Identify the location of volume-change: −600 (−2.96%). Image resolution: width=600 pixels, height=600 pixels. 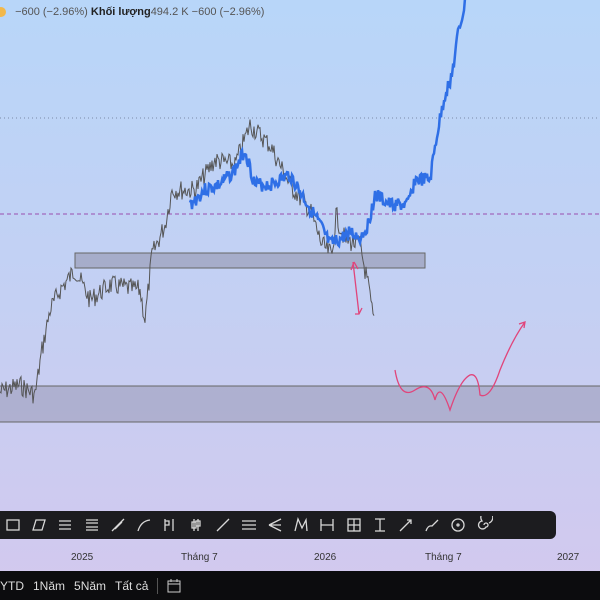
(228, 12).